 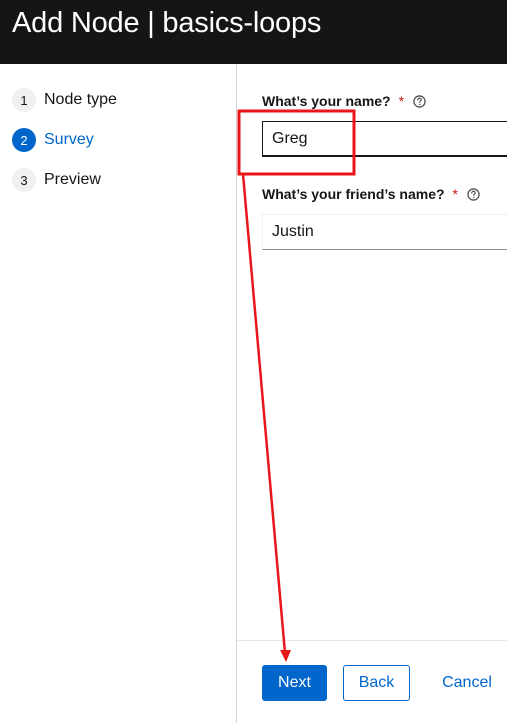 I want to click on wizard-step-node-type: 1 Node type, so click(x=64, y=100).